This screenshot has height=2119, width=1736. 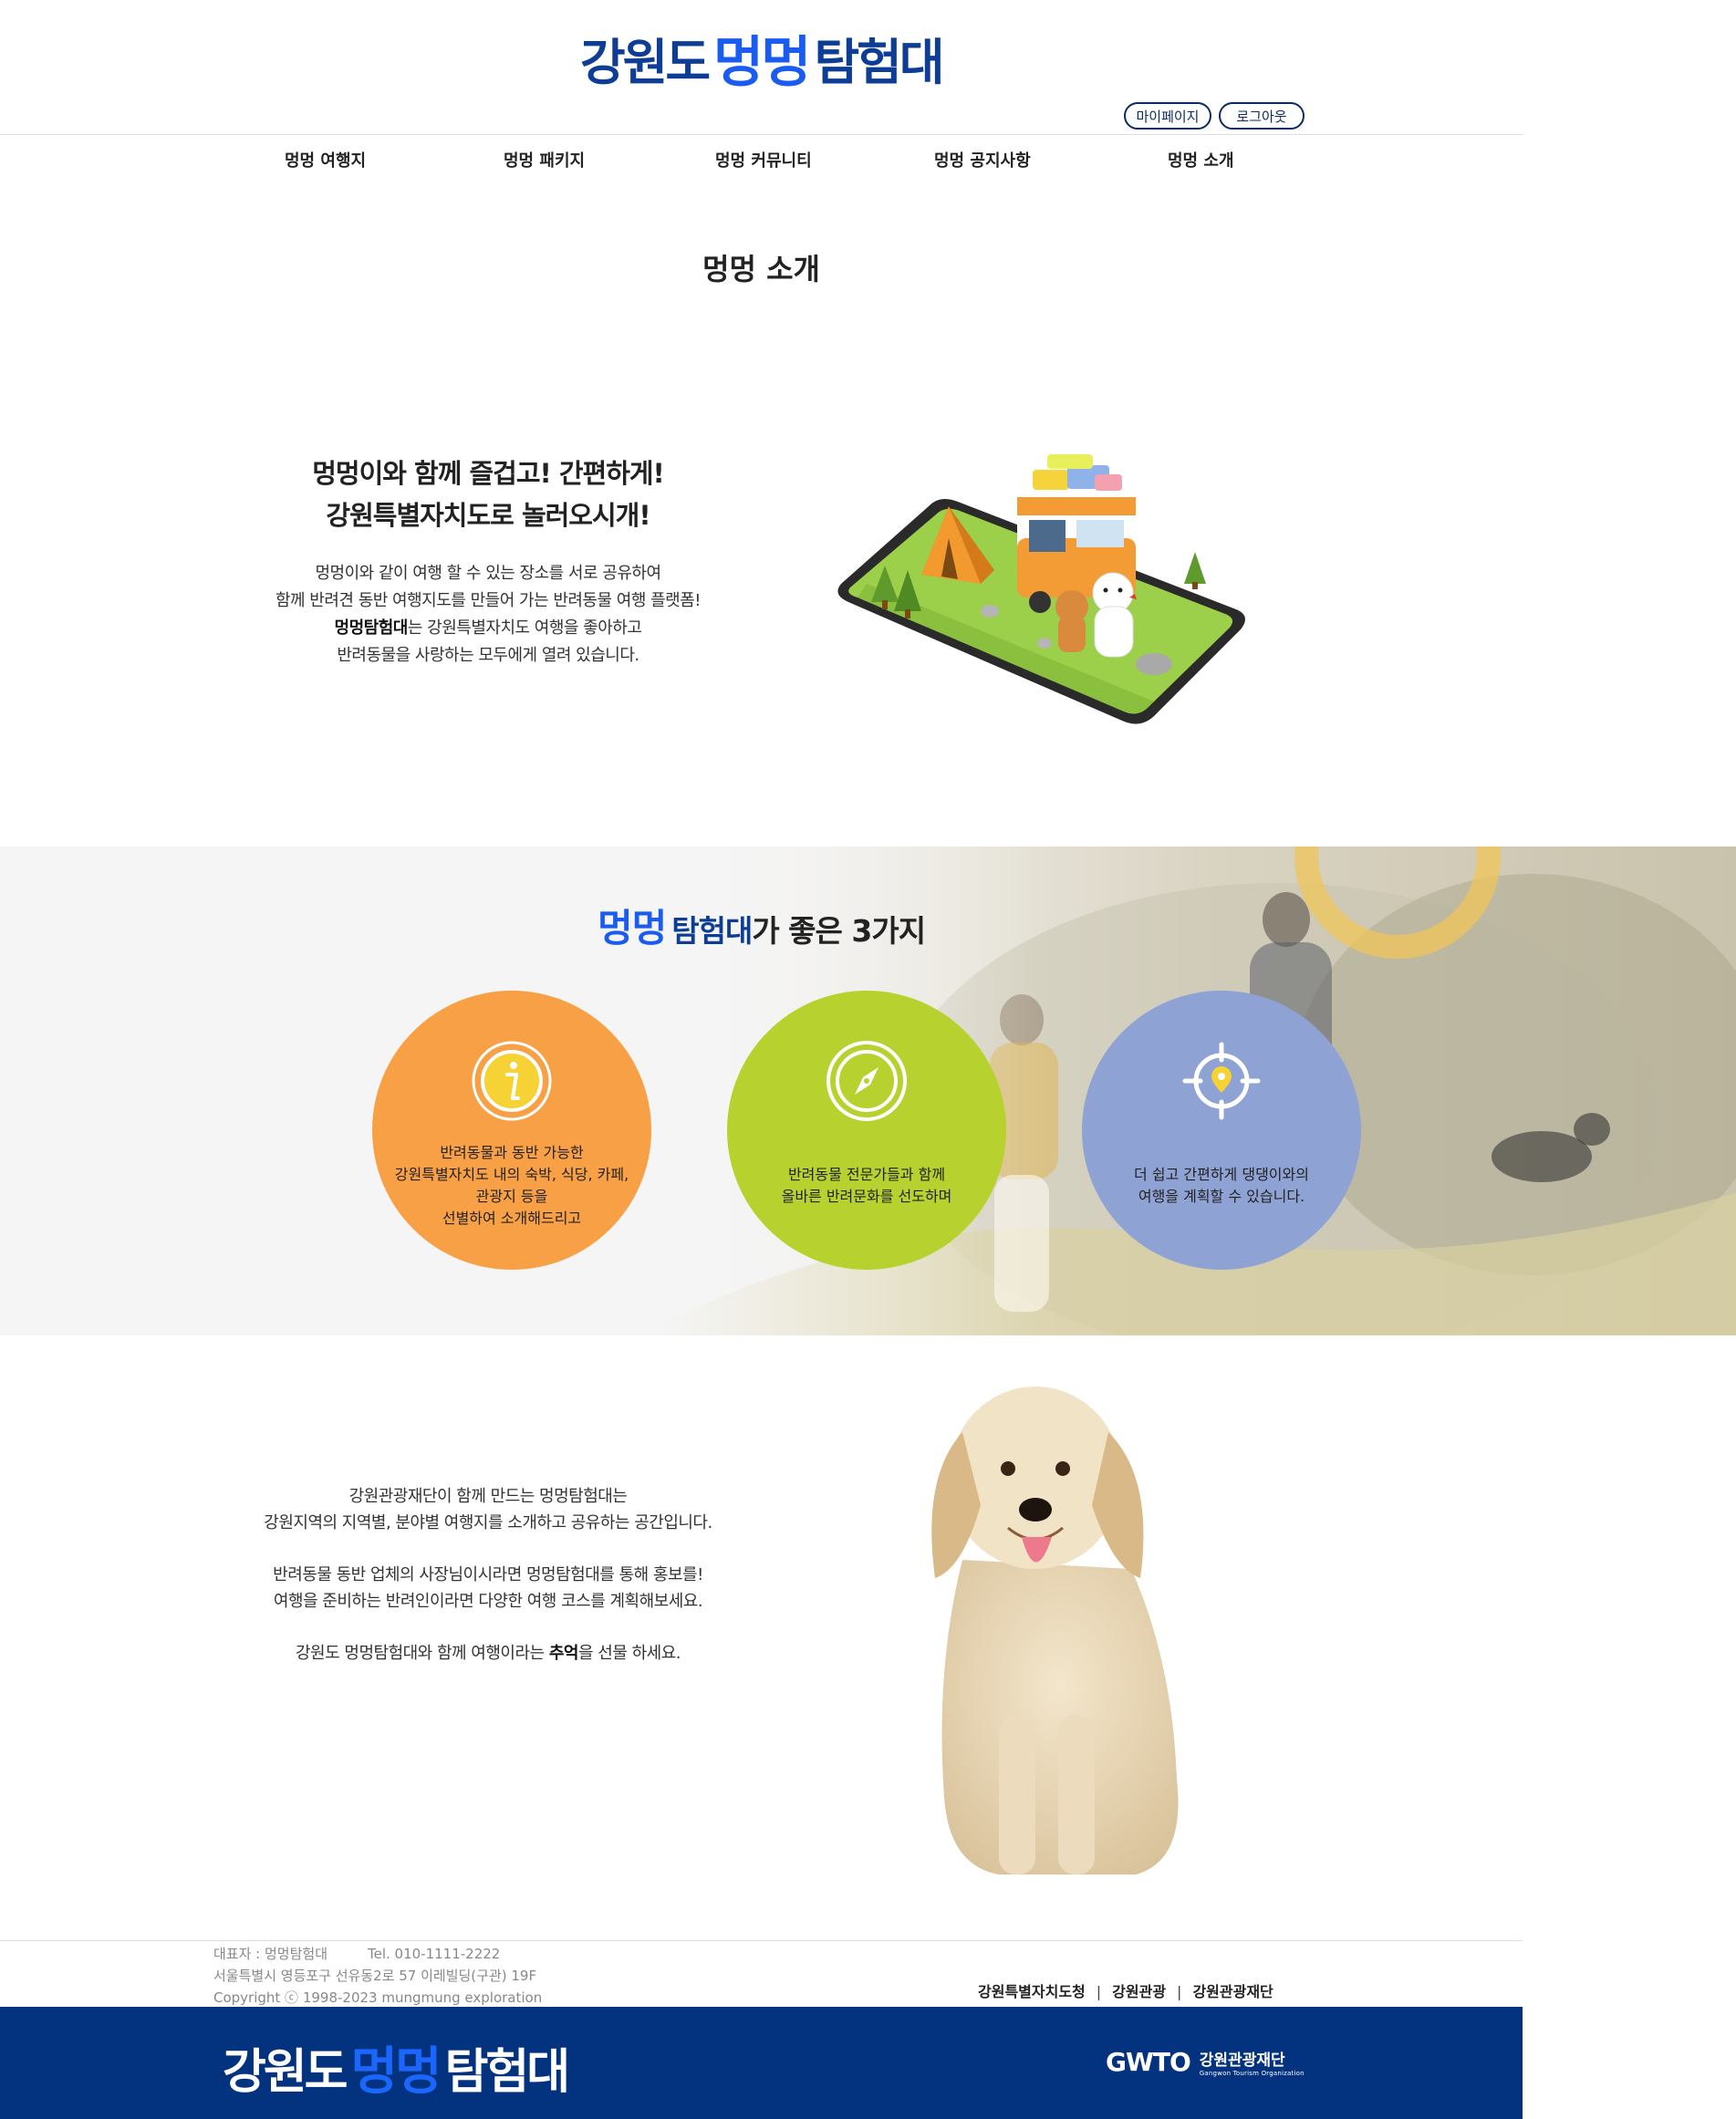 What do you see at coordinates (285, 2072) in the screenshot?
I see `footer-logo-gangwon: 강원도` at bounding box center [285, 2072].